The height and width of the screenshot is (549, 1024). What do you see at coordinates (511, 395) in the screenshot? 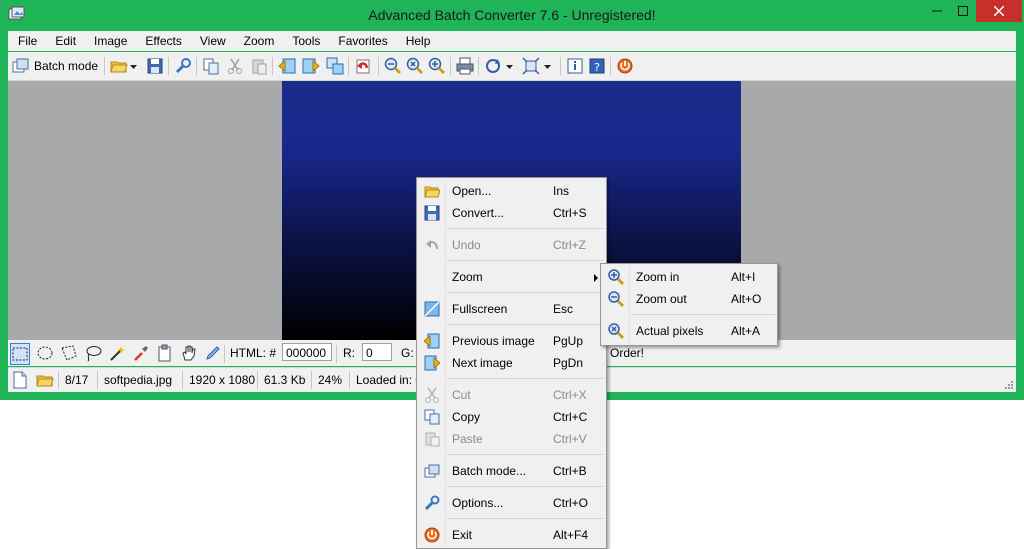
I see `context-cut: Cut Ctrl+X` at bounding box center [511, 395].